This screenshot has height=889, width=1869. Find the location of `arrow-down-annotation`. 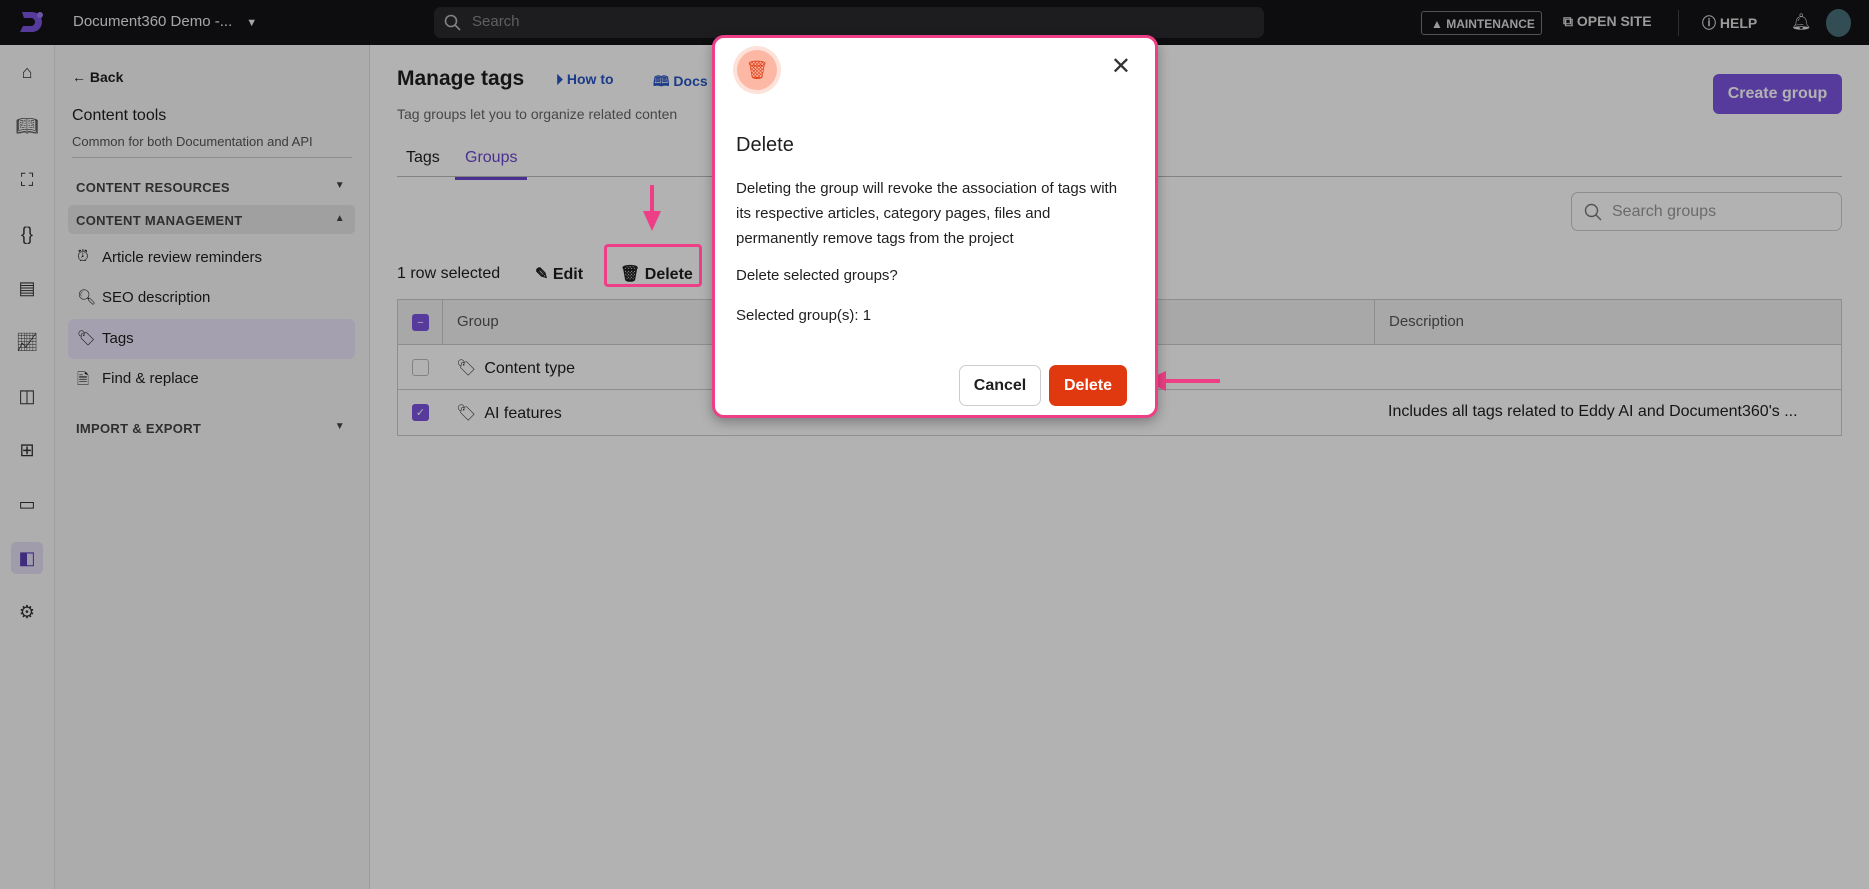

arrow-down-annotation is located at coordinates (652, 208).